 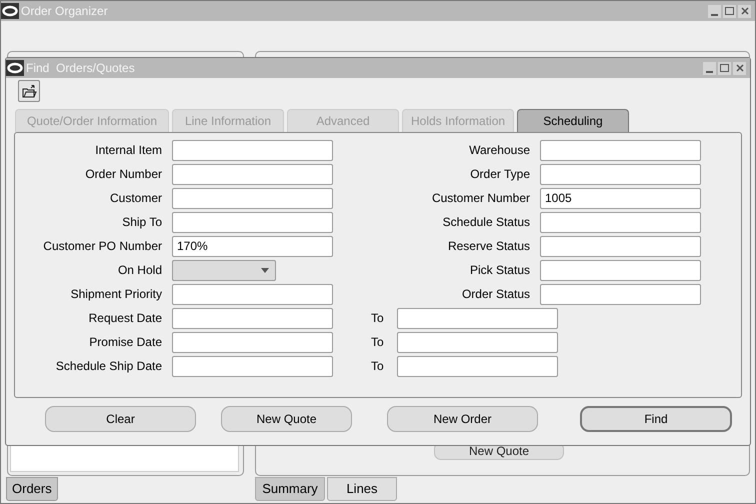 What do you see at coordinates (486, 222) in the screenshot?
I see `field-label: Schedule Status` at bounding box center [486, 222].